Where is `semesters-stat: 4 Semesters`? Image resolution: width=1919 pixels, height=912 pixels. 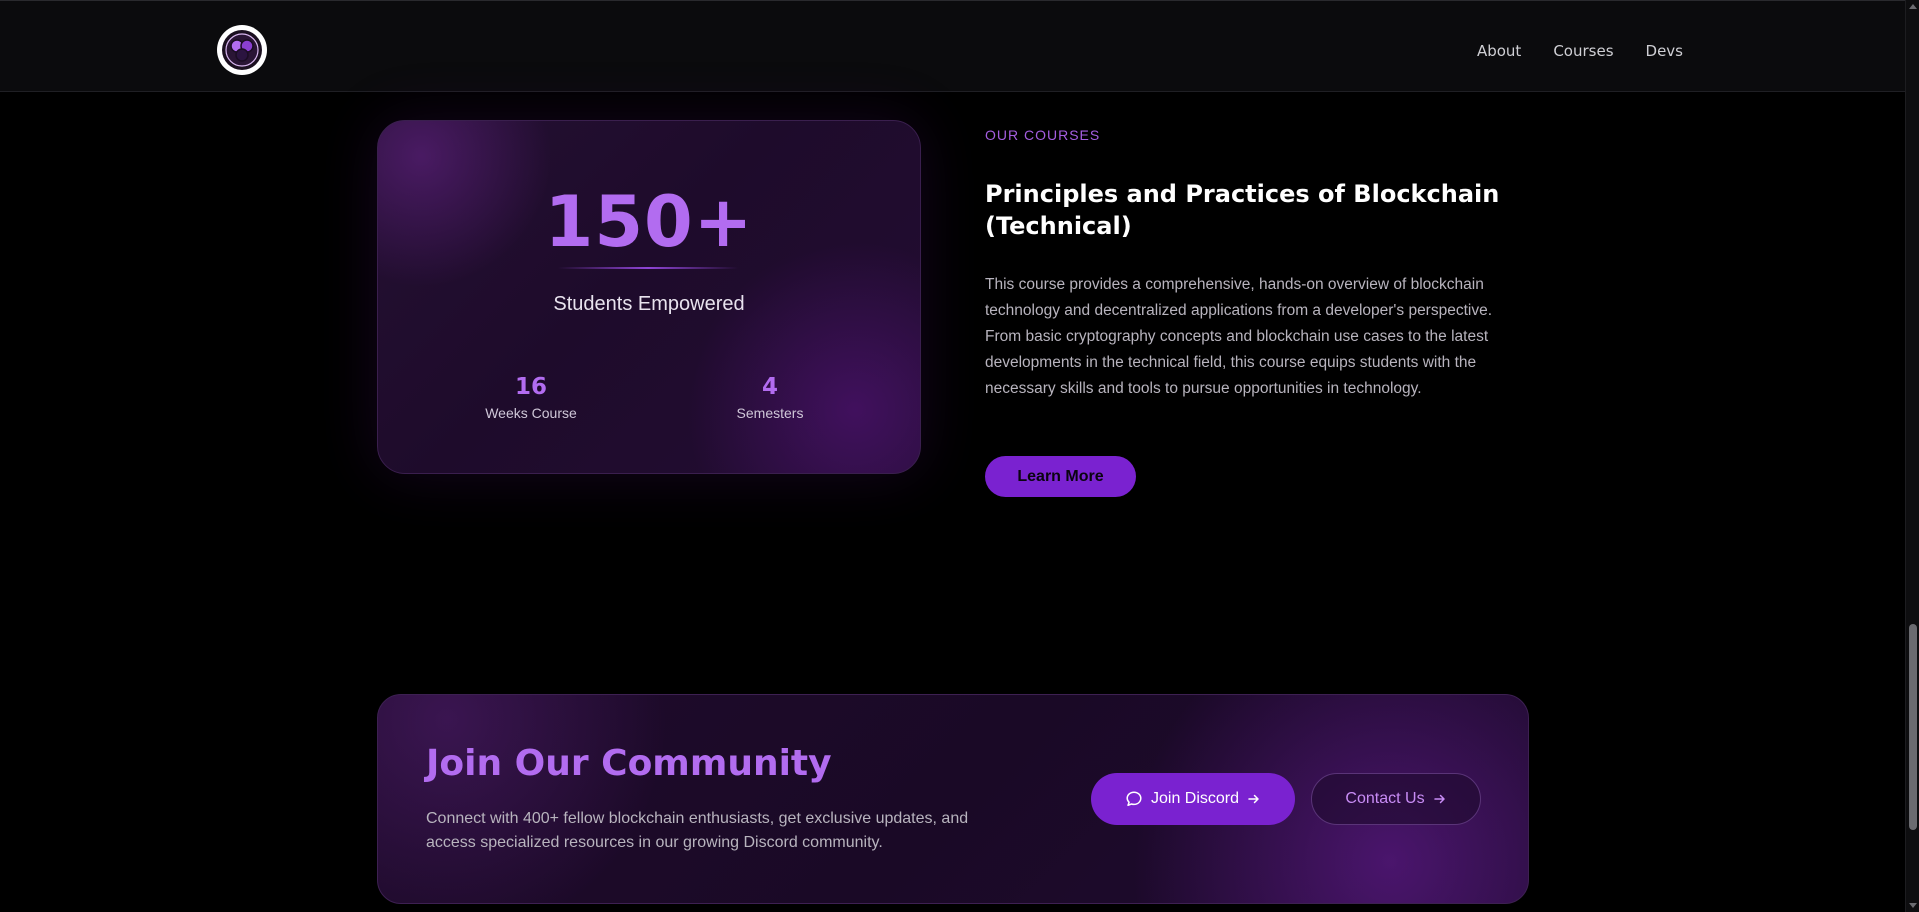 semesters-stat: 4 Semesters is located at coordinates (770, 398).